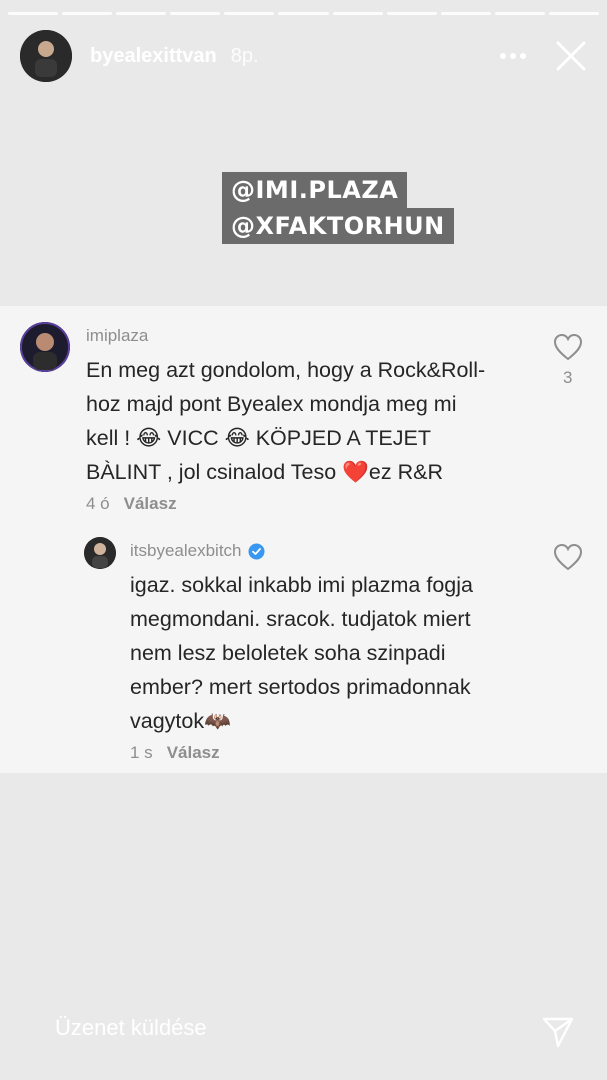  What do you see at coordinates (45, 347) in the screenshot?
I see `commenter-avatar` at bounding box center [45, 347].